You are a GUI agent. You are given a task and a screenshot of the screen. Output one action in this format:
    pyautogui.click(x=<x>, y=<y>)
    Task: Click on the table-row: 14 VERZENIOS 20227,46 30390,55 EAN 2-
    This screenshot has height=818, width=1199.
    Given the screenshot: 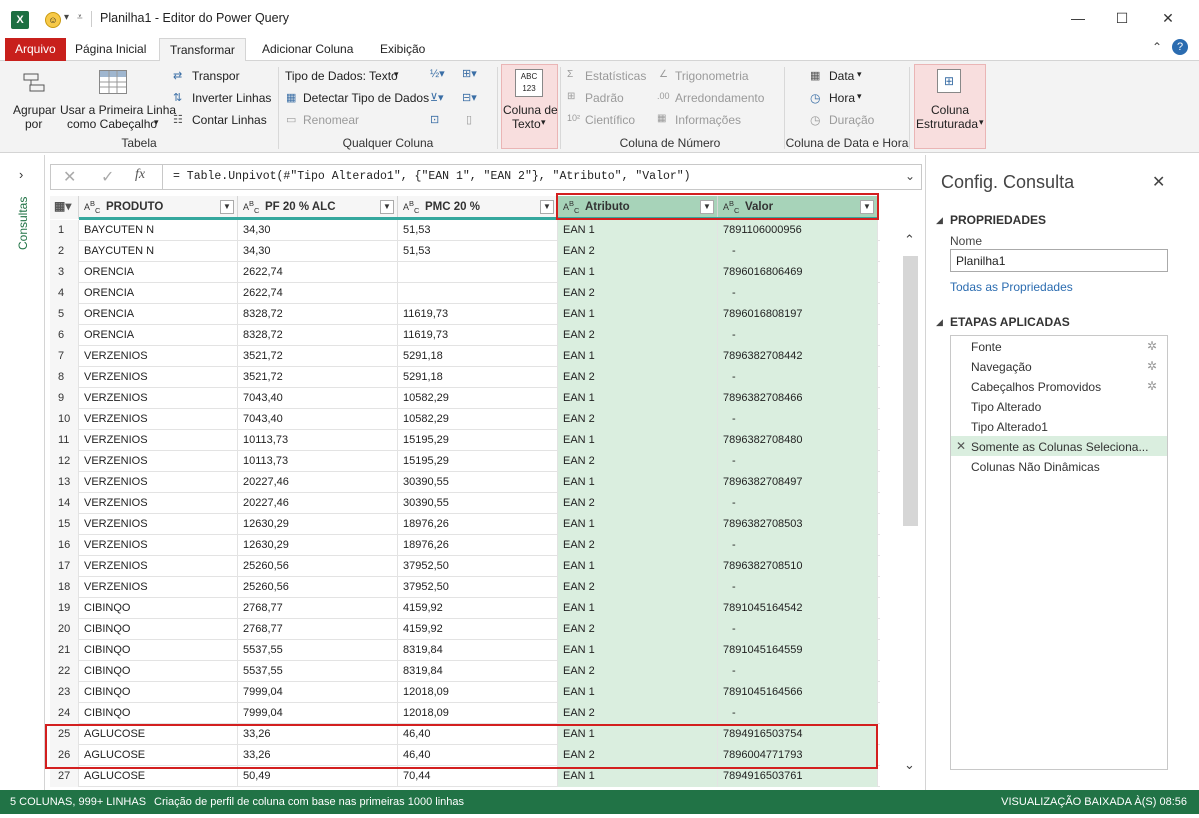 What is the action you would take?
    pyautogui.click(x=465, y=503)
    